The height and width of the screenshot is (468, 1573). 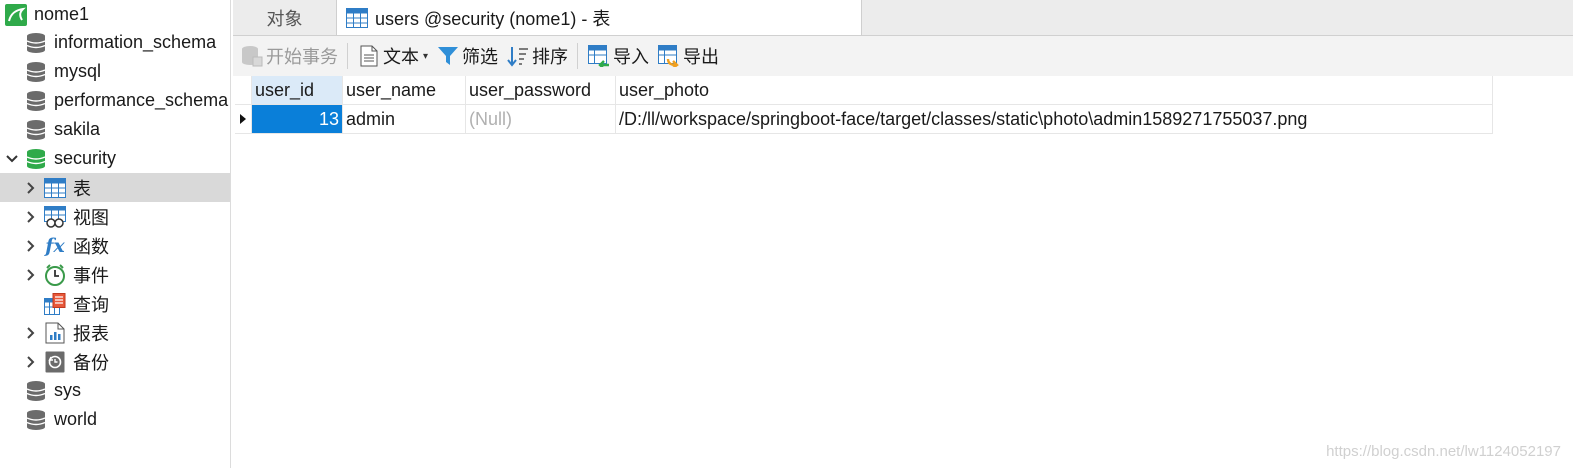 What do you see at coordinates (252, 56) in the screenshot?
I see `database-transaction-icon` at bounding box center [252, 56].